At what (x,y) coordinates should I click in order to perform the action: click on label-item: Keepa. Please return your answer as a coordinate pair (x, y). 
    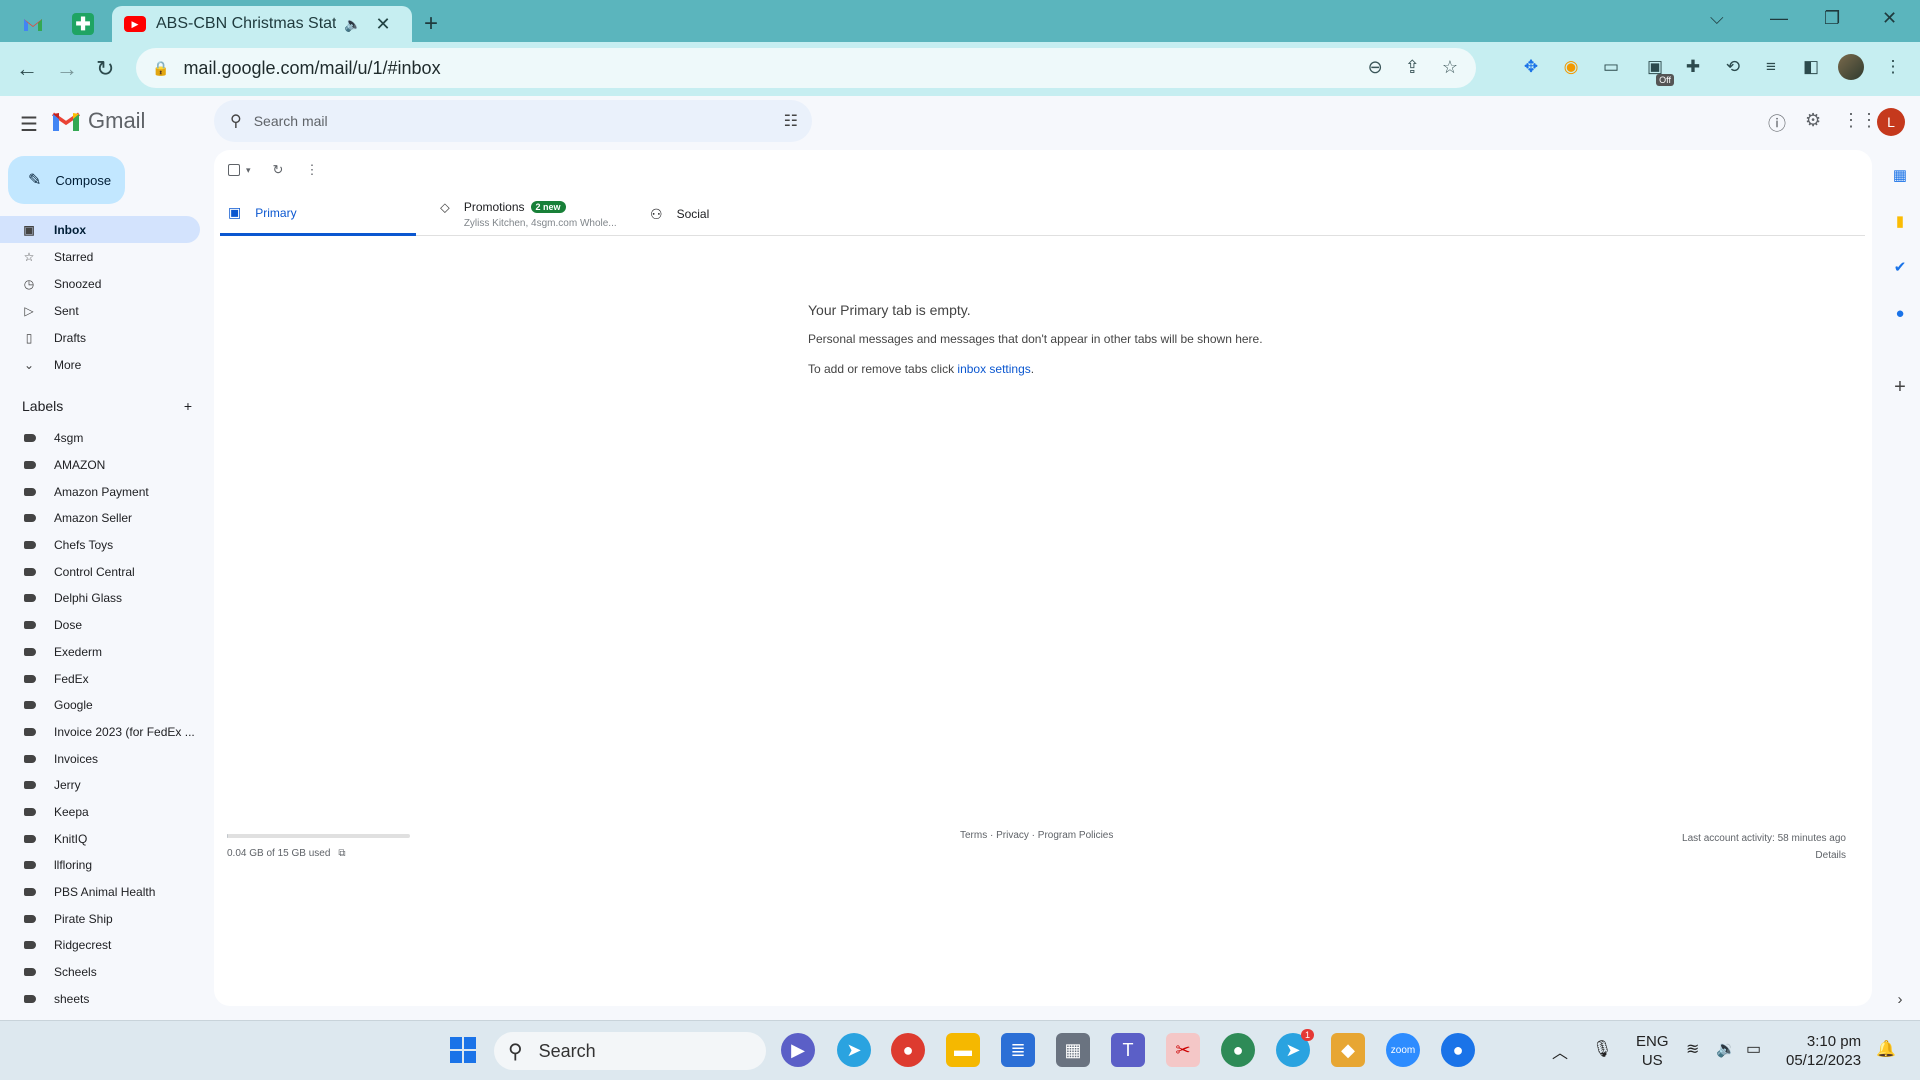
    Looking at the image, I should click on (100, 812).